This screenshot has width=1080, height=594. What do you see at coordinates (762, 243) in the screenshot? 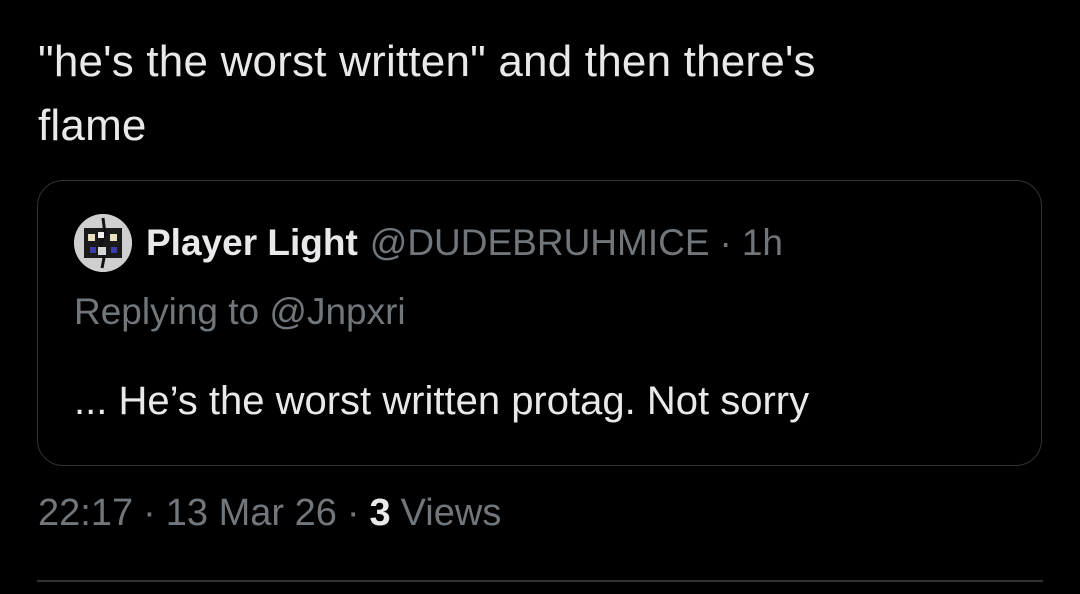
I see `quoted-time-ago: 1h` at bounding box center [762, 243].